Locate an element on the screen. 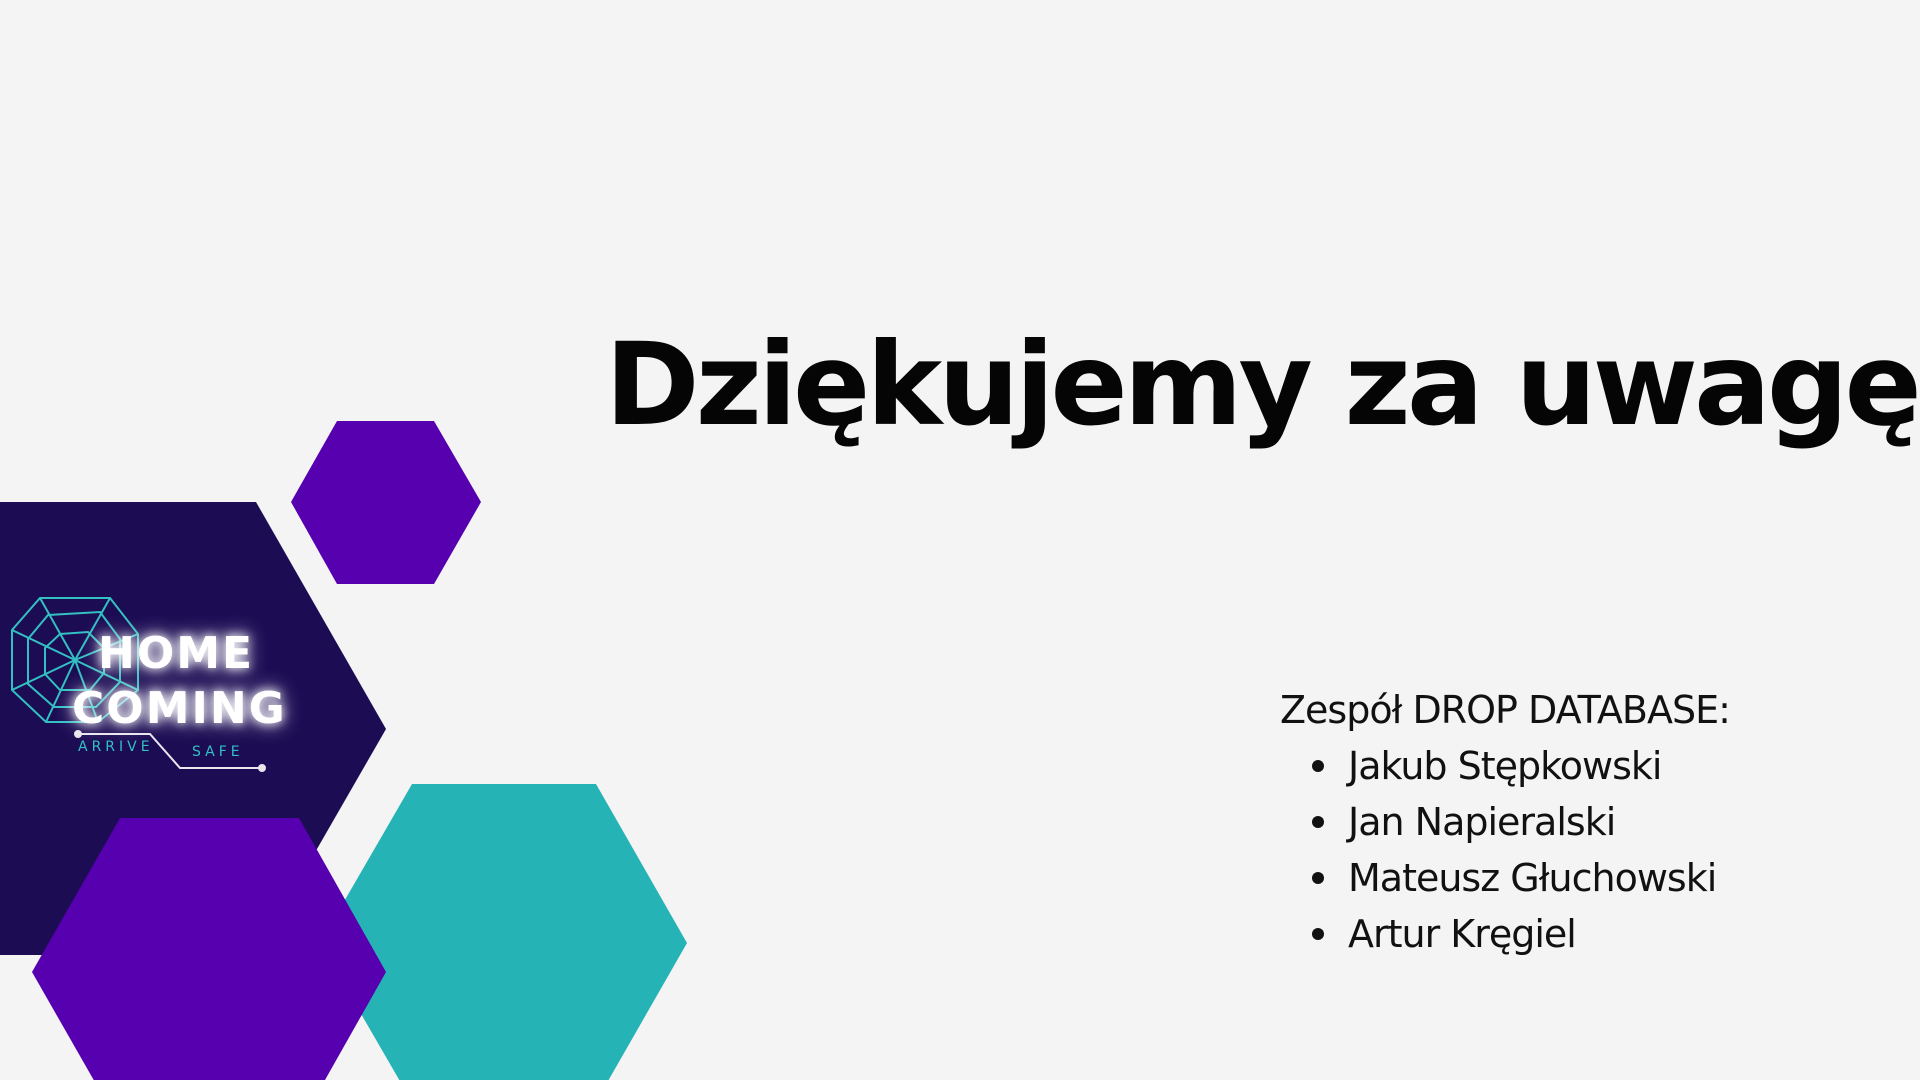  team-heading: Zespół DROP DATABASE: is located at coordinates (1505, 710).